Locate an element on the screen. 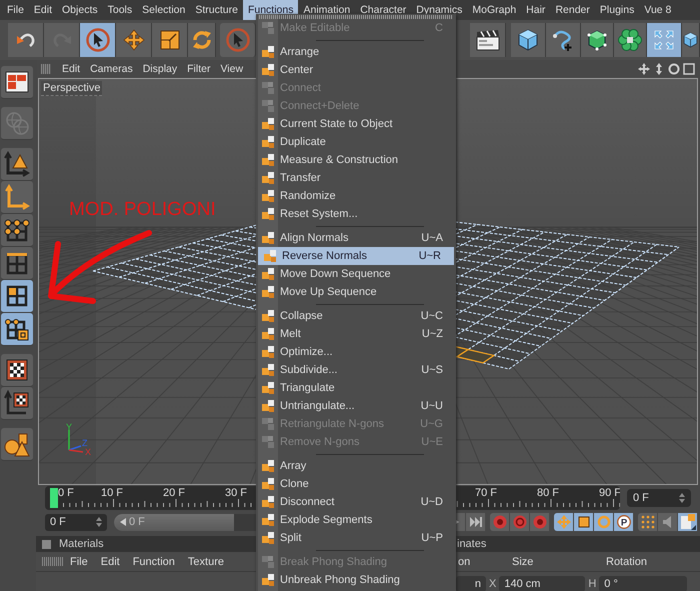 This screenshot has width=700, height=591. menu-title: Render is located at coordinates (572, 10).